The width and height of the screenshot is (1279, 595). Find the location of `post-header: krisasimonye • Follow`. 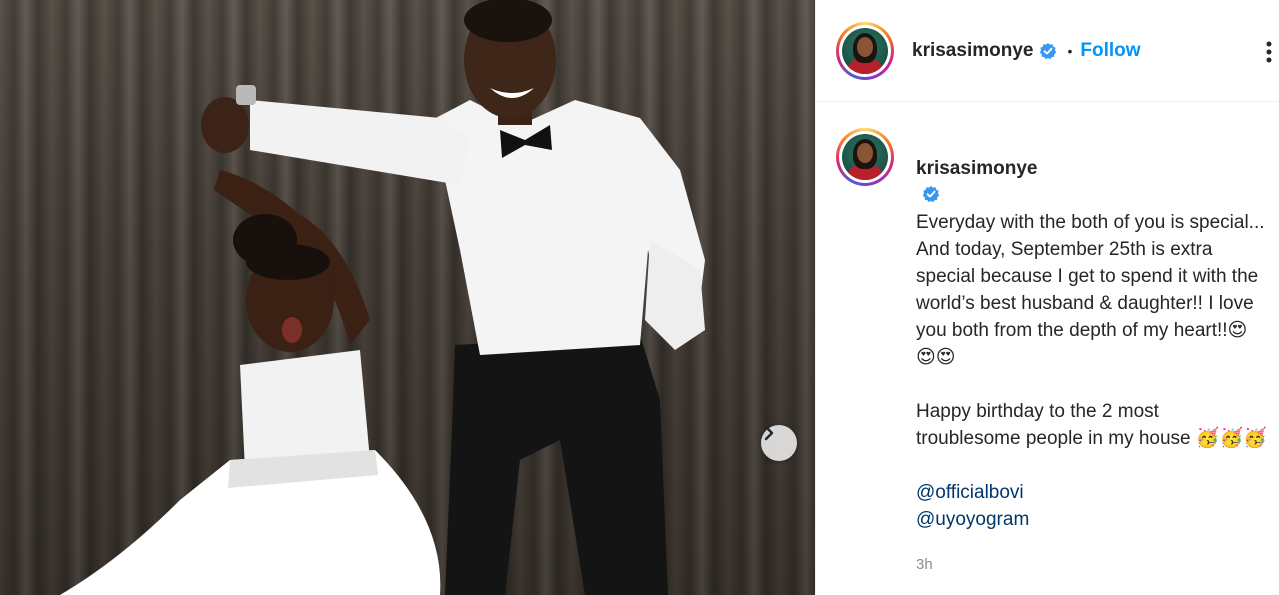

post-header: krisasimonye • Follow is located at coordinates (1047, 51).